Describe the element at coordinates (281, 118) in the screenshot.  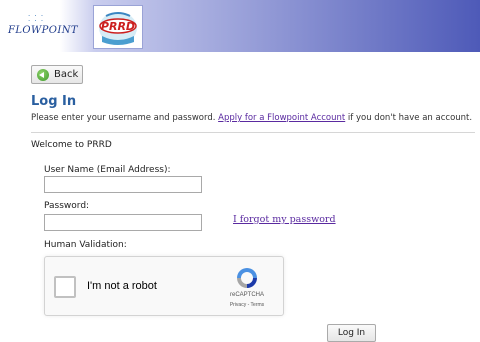
I see `apply-account-link: Apply for a Flowpoint Account` at that location.